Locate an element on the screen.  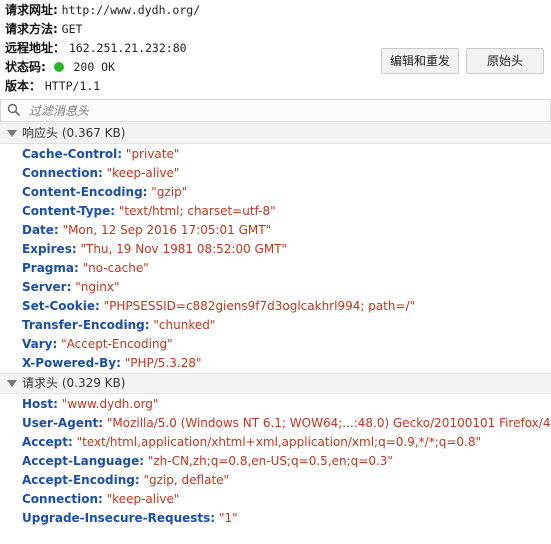
header-name: X-Powered-By: is located at coordinates (71, 363).